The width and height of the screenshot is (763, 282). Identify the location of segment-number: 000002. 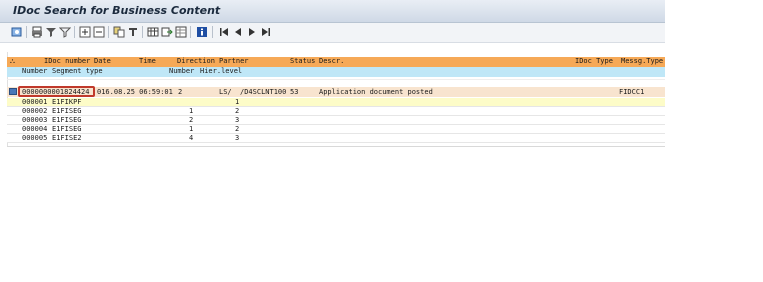
(35, 111).